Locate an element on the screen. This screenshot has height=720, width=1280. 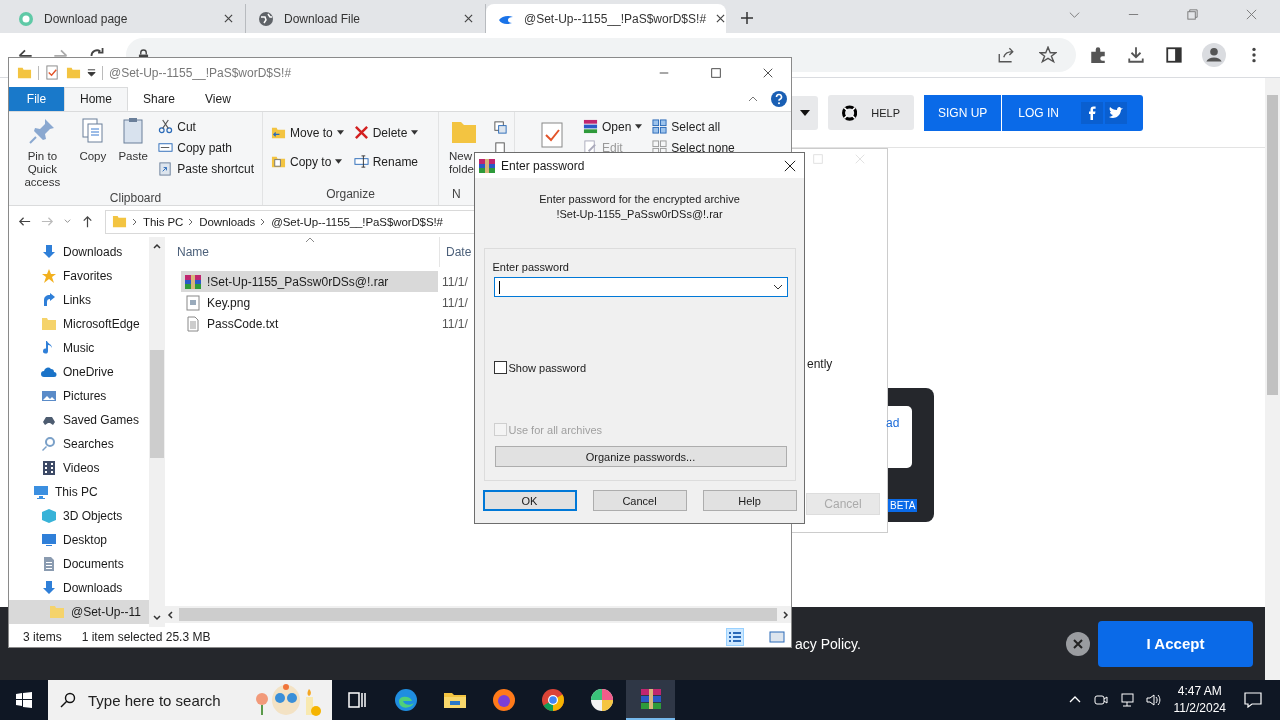
scroll-up-icon is located at coordinates (157, 246).